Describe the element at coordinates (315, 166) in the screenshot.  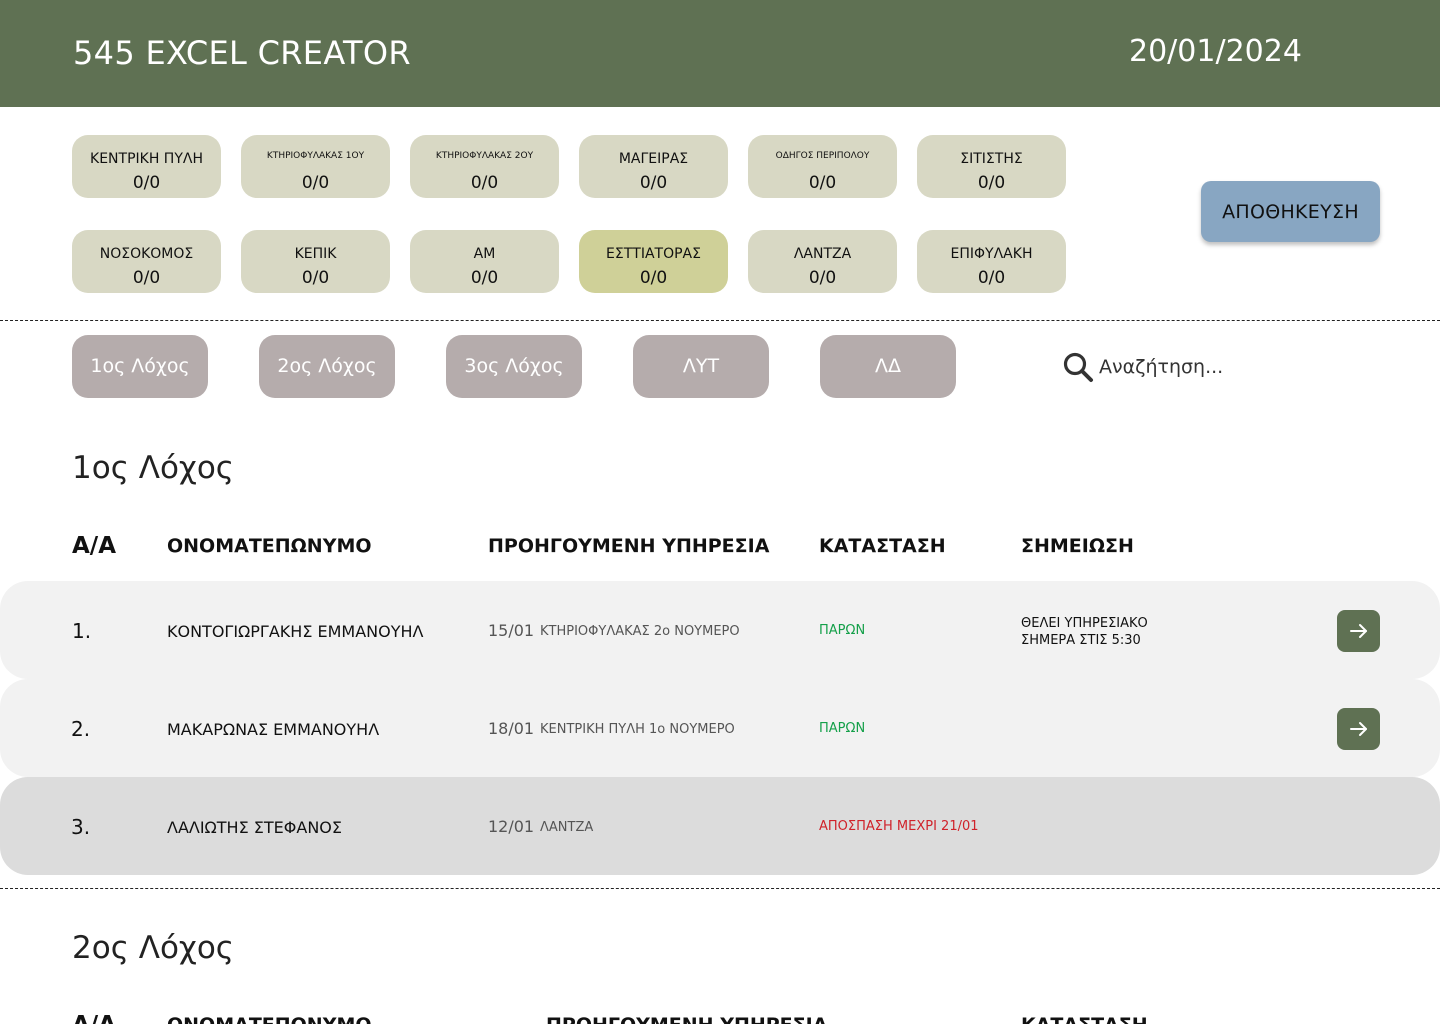
I see `post-tile: ΚΤΗΡΙΟΦΥΛΑΚΑΣ 1ΟΥ 0/0` at that location.